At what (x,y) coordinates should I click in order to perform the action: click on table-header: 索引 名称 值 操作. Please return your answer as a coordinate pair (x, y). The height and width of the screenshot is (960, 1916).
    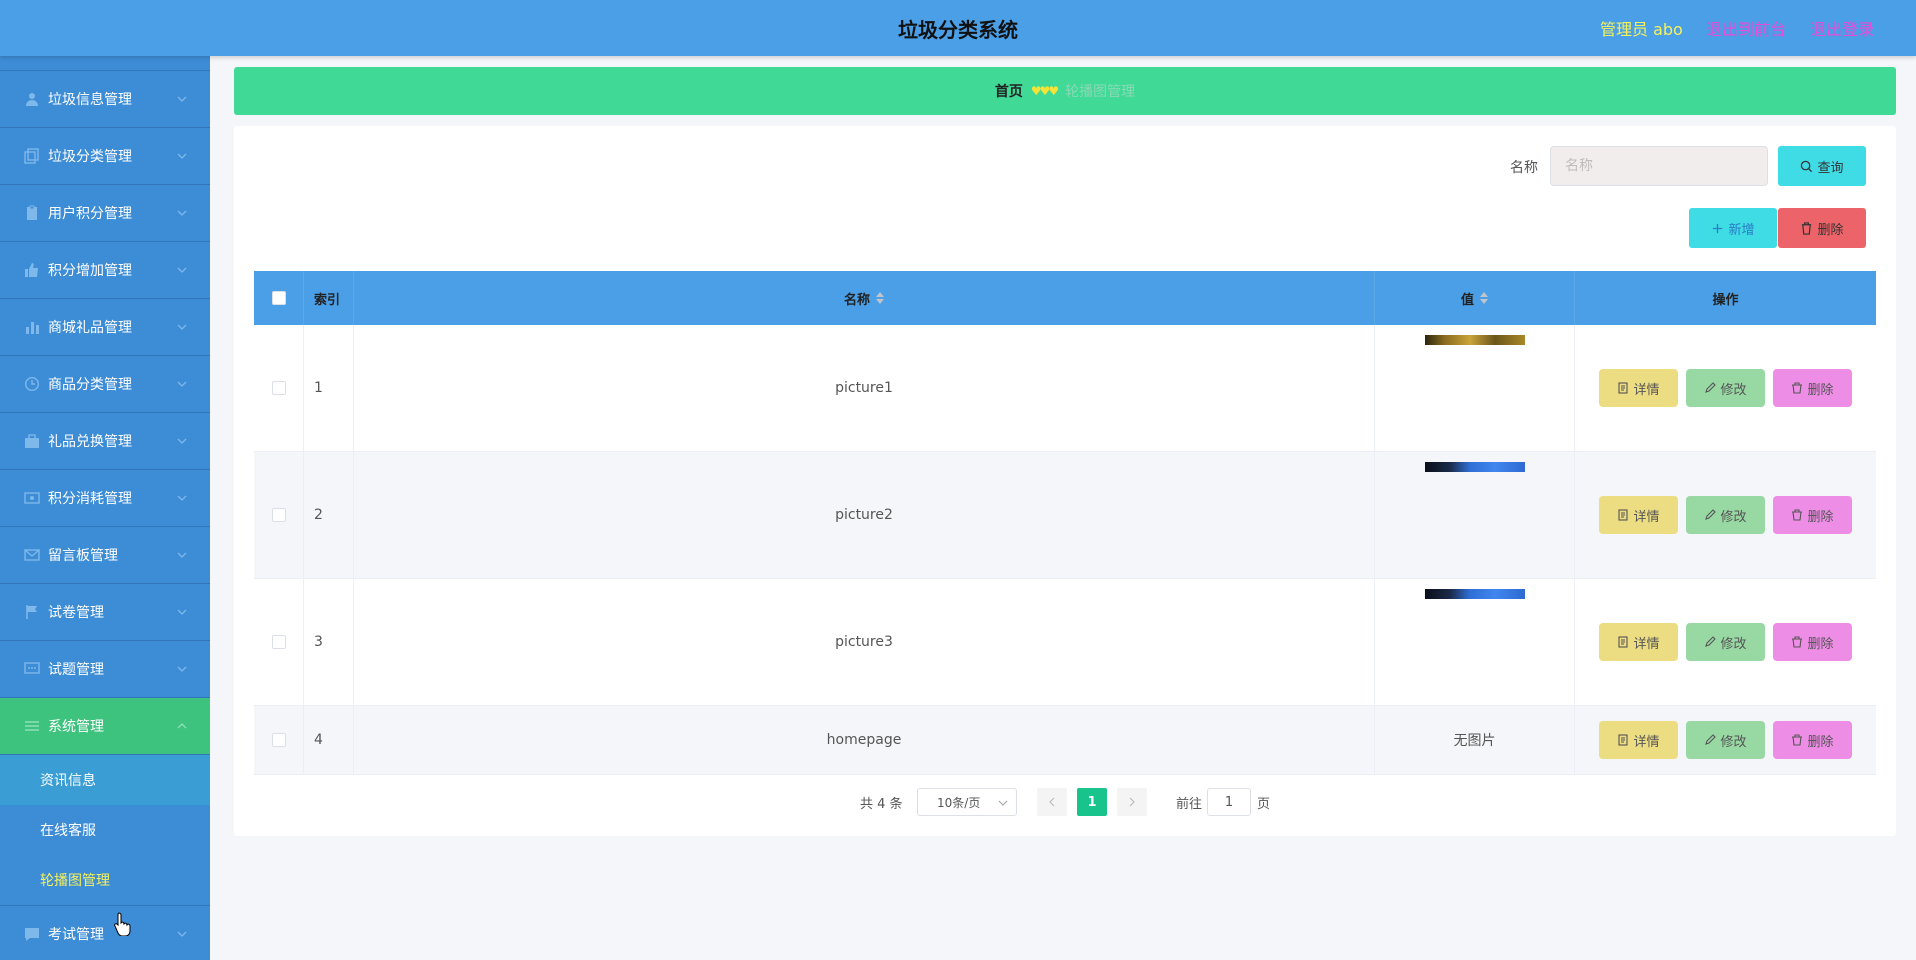
    Looking at the image, I should click on (1065, 298).